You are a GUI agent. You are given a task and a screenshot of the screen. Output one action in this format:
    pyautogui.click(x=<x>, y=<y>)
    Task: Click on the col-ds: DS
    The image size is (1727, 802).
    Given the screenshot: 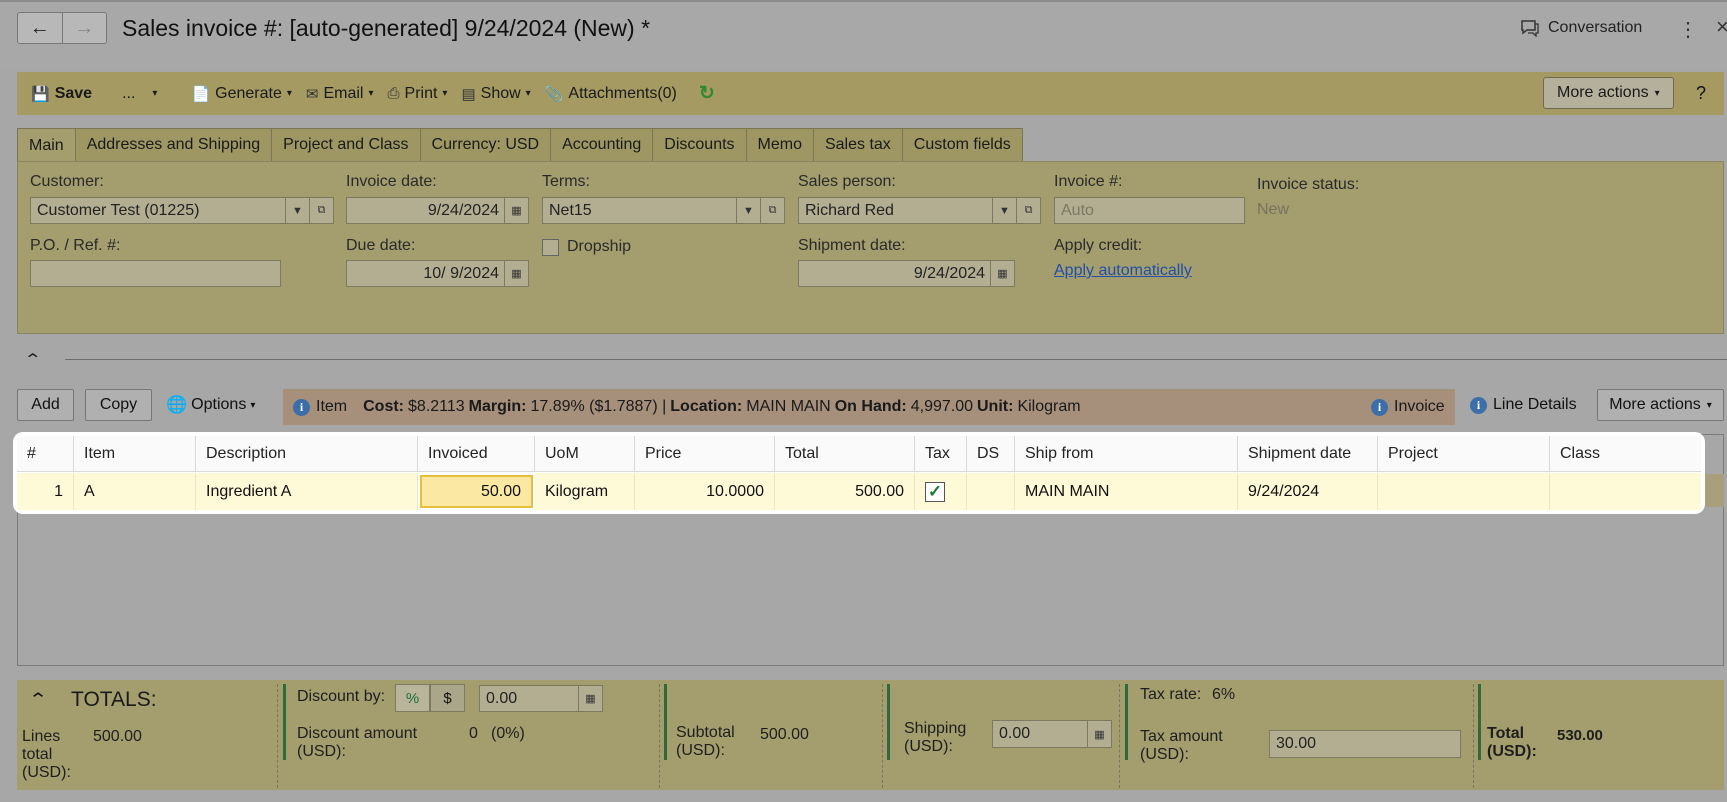 What is the action you would take?
    pyautogui.click(x=991, y=454)
    